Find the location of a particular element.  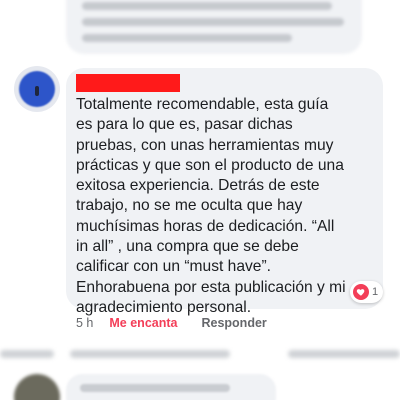

comment-line: prácticas y que son el producto de una is located at coordinates (210, 165).